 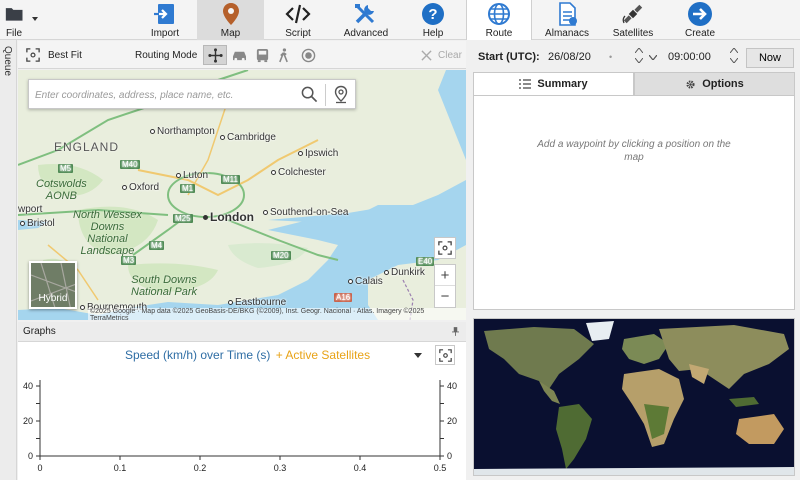 I want to click on region-north-wessex: North Wessex Downs National Landscape, so click(x=107, y=233).